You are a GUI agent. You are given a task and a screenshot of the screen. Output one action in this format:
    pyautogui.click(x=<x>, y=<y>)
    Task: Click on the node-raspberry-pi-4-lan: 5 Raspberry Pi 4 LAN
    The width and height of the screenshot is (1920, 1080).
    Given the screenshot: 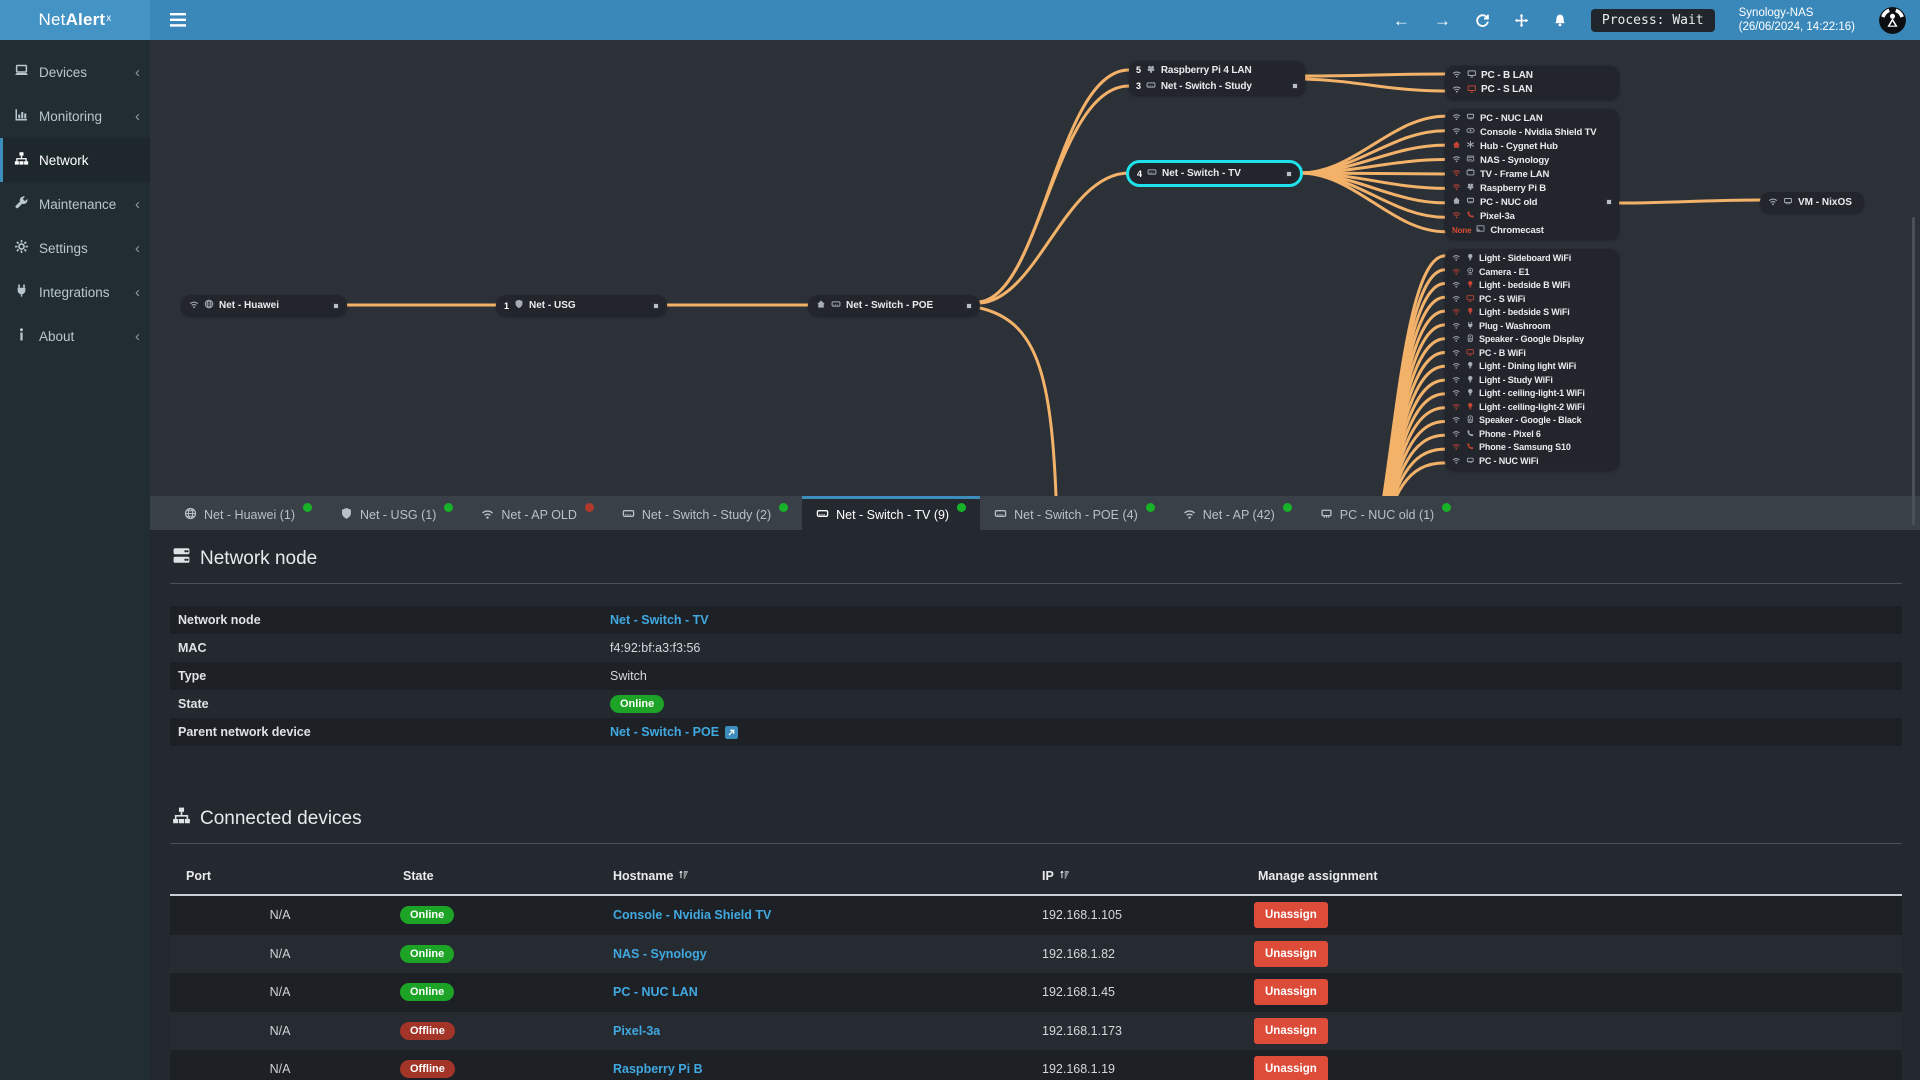 What is the action you would take?
    pyautogui.click(x=1217, y=70)
    